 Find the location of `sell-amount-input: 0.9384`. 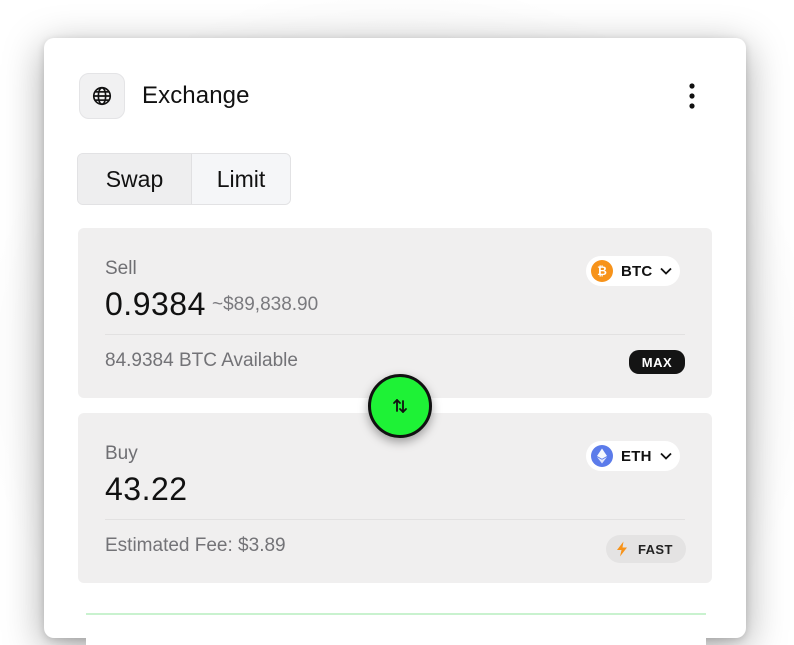

sell-amount-input: 0.9384 is located at coordinates (155, 304).